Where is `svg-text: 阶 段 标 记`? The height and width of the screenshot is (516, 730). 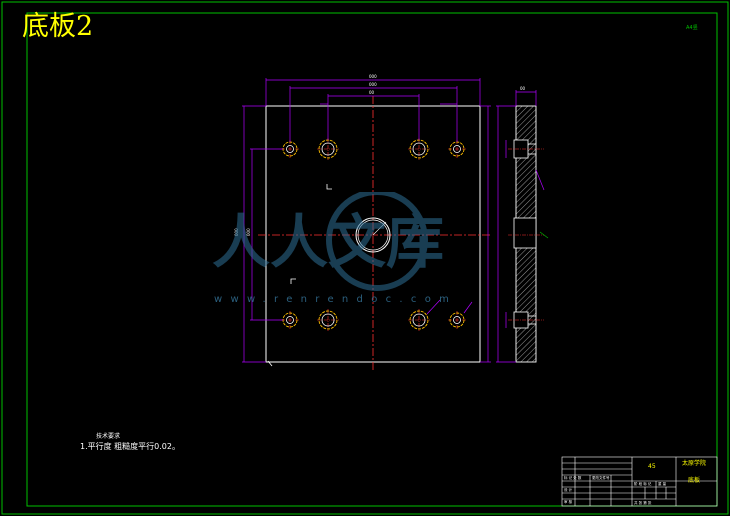
svg-text: 阶 段 标 记 is located at coordinates (643, 483).